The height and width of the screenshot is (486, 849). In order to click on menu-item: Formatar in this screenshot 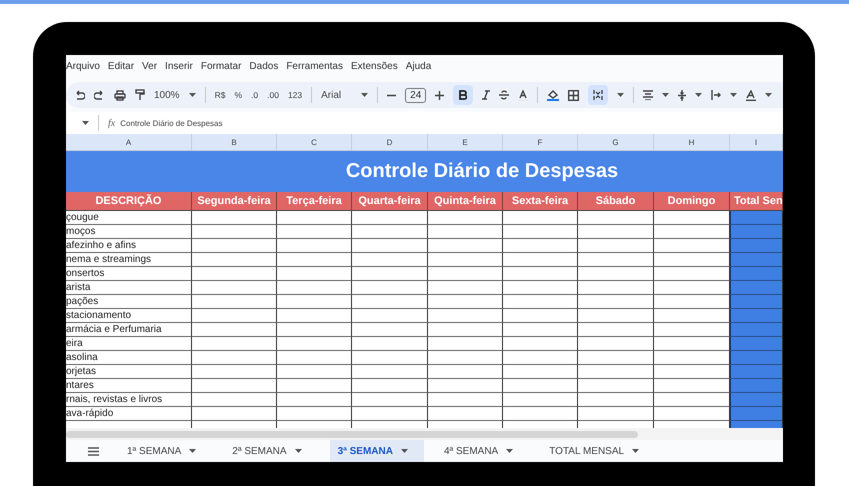, I will do `click(221, 66)`.